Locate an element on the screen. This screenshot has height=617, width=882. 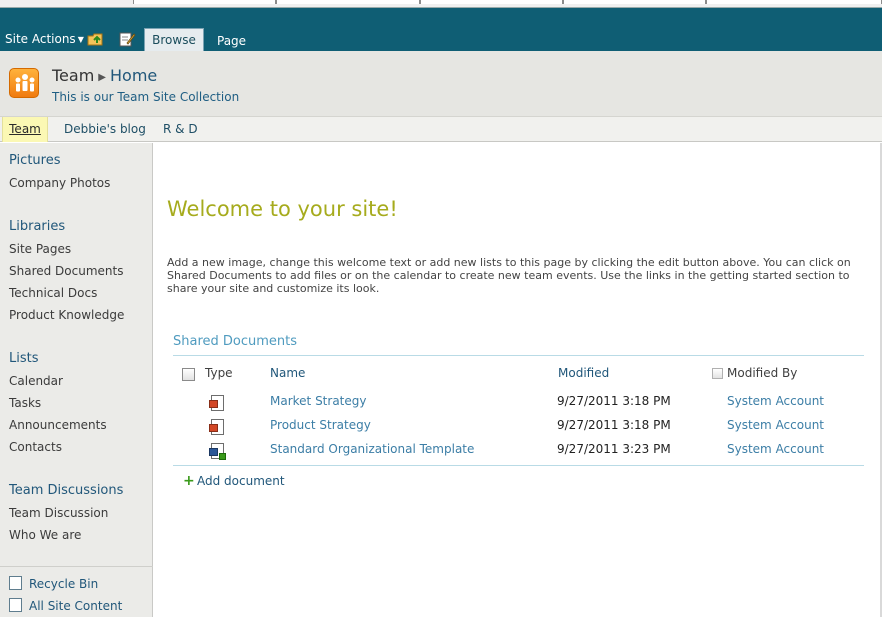
column-header-name: Name is located at coordinates (287, 373).